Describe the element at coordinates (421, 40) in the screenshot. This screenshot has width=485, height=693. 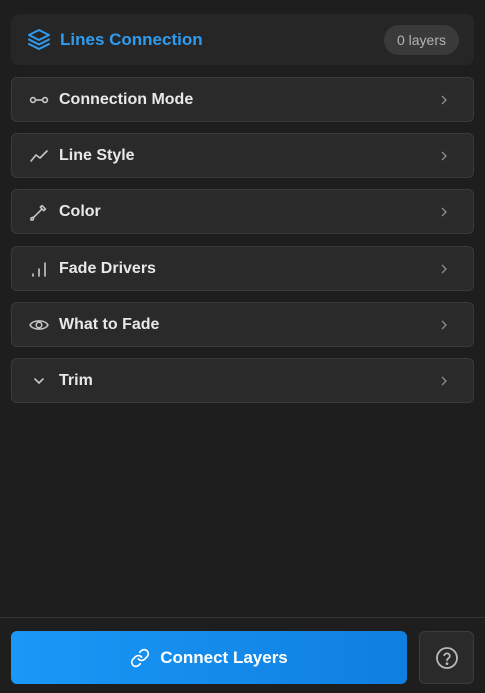
I see `layer-count-badge: 0 layers` at that location.